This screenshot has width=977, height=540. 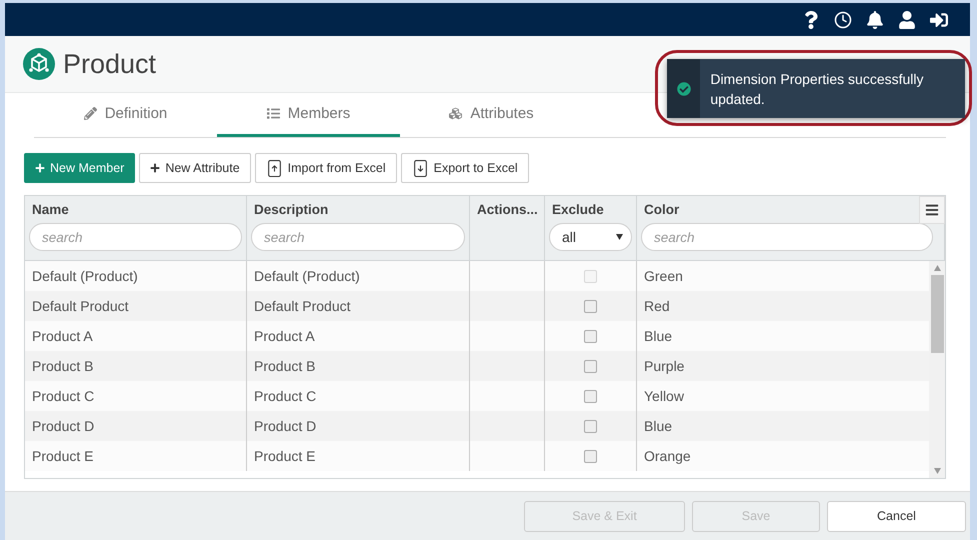 What do you see at coordinates (843, 19) in the screenshot?
I see `clock-icon` at bounding box center [843, 19].